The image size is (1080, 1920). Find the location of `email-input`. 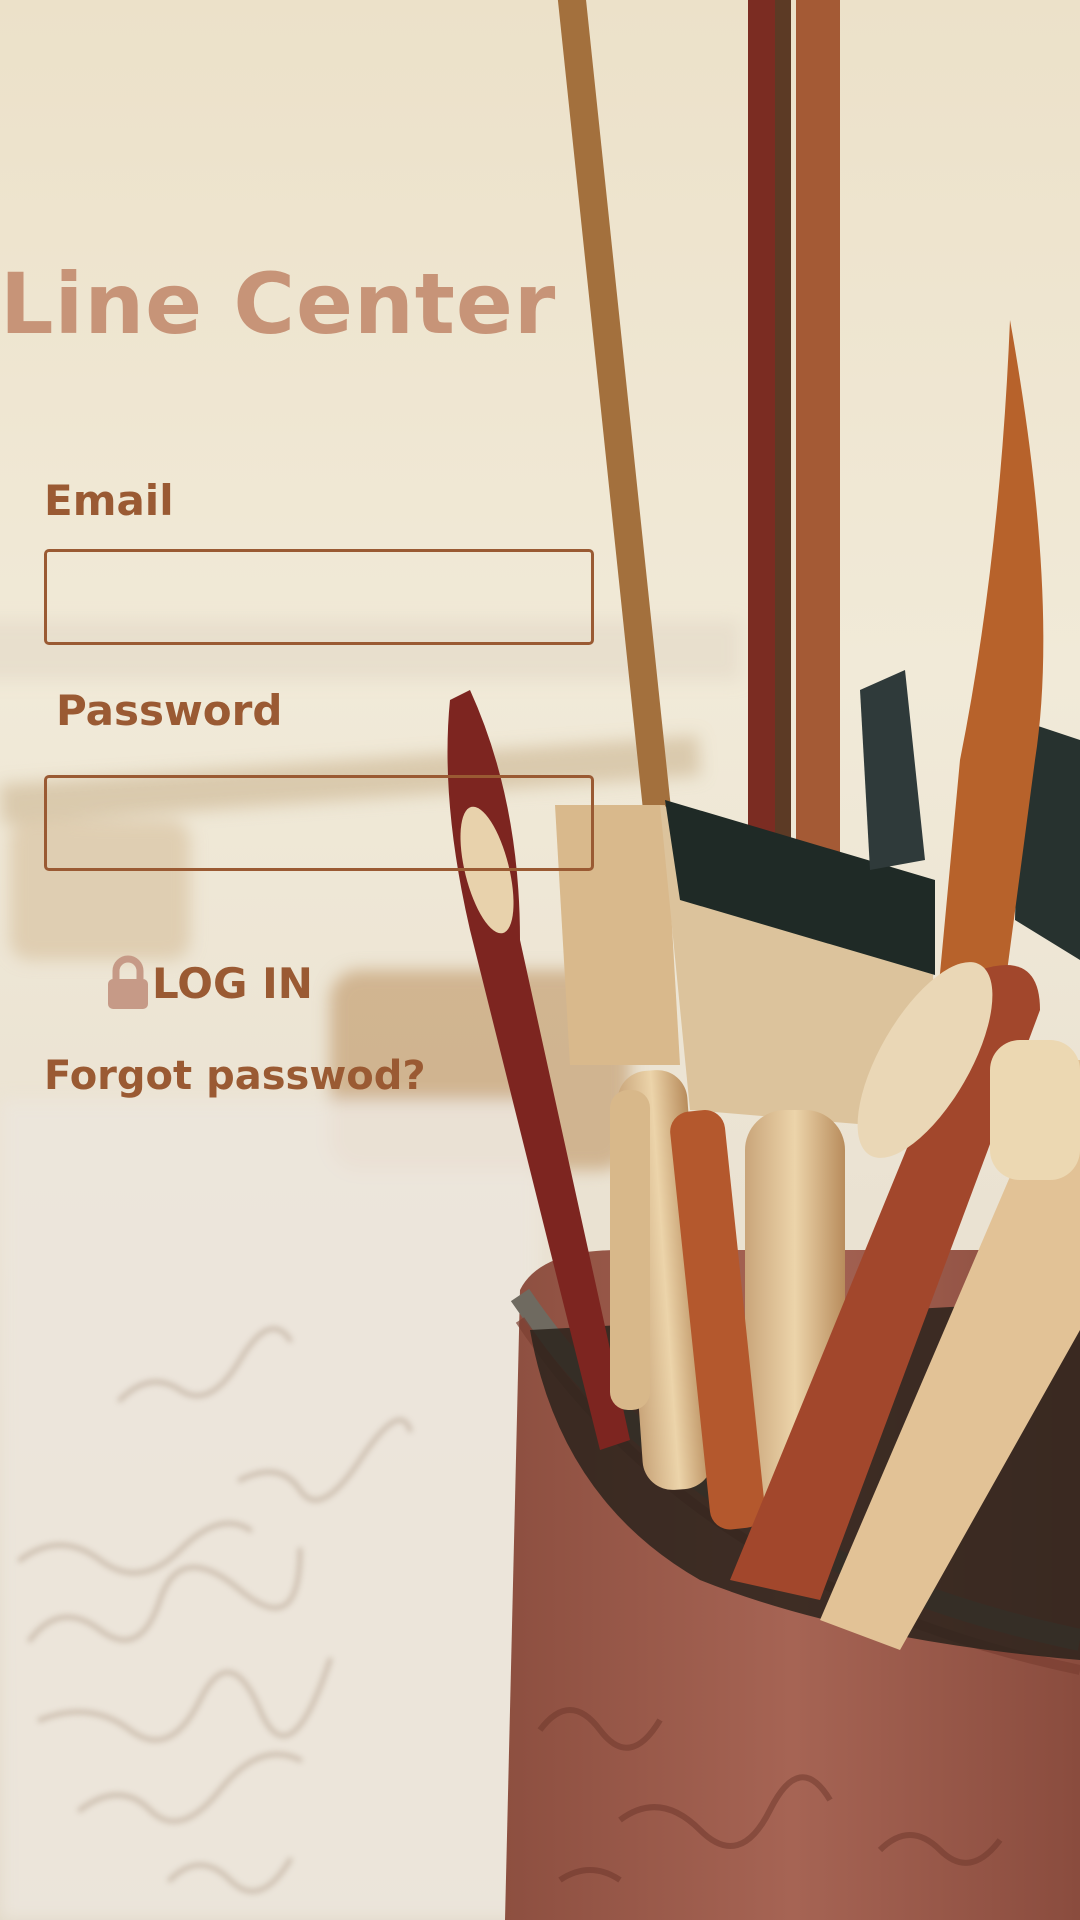

email-input is located at coordinates (319, 597).